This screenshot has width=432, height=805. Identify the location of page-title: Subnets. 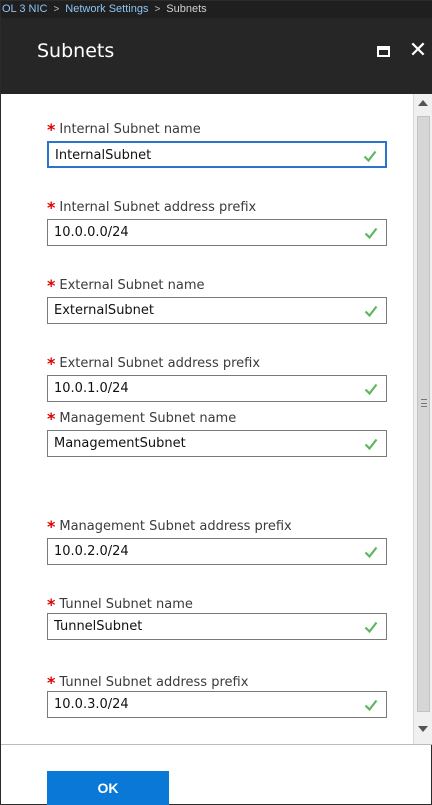
(76, 51).